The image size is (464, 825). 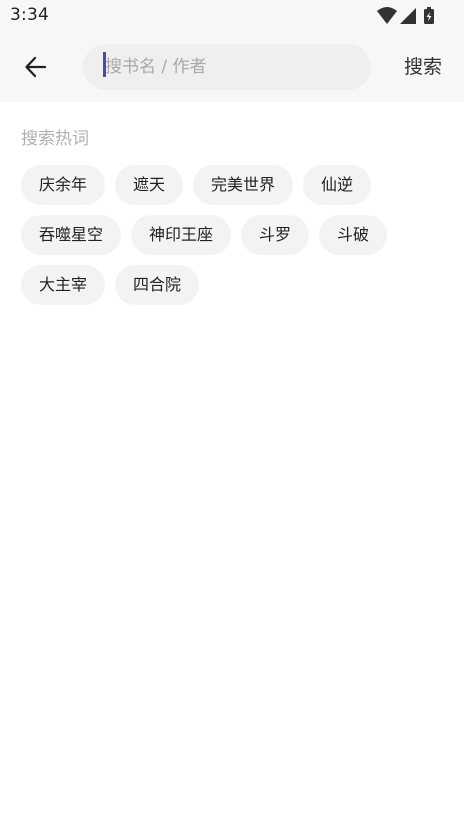 I want to click on search-box, so click(x=227, y=67).